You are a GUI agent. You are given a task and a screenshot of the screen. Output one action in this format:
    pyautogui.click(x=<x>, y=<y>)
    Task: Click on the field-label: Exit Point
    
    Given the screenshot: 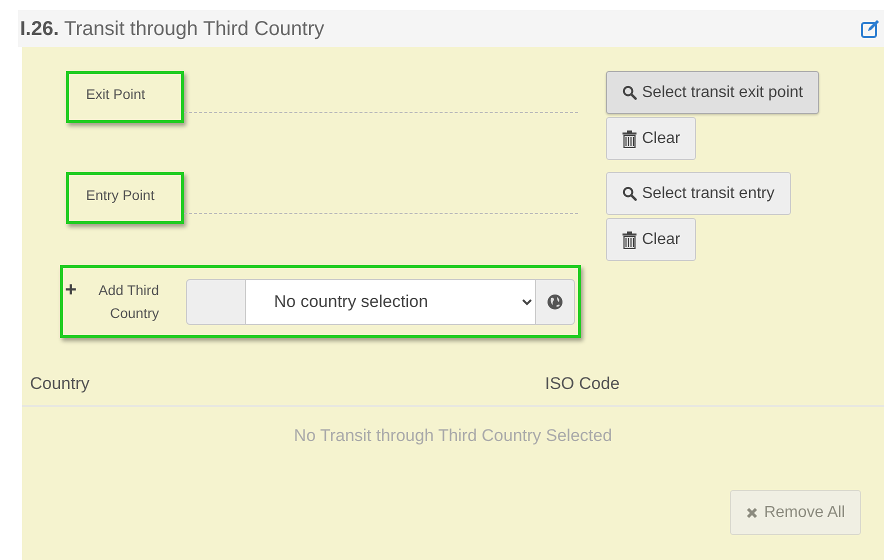 What is the action you would take?
    pyautogui.click(x=125, y=97)
    